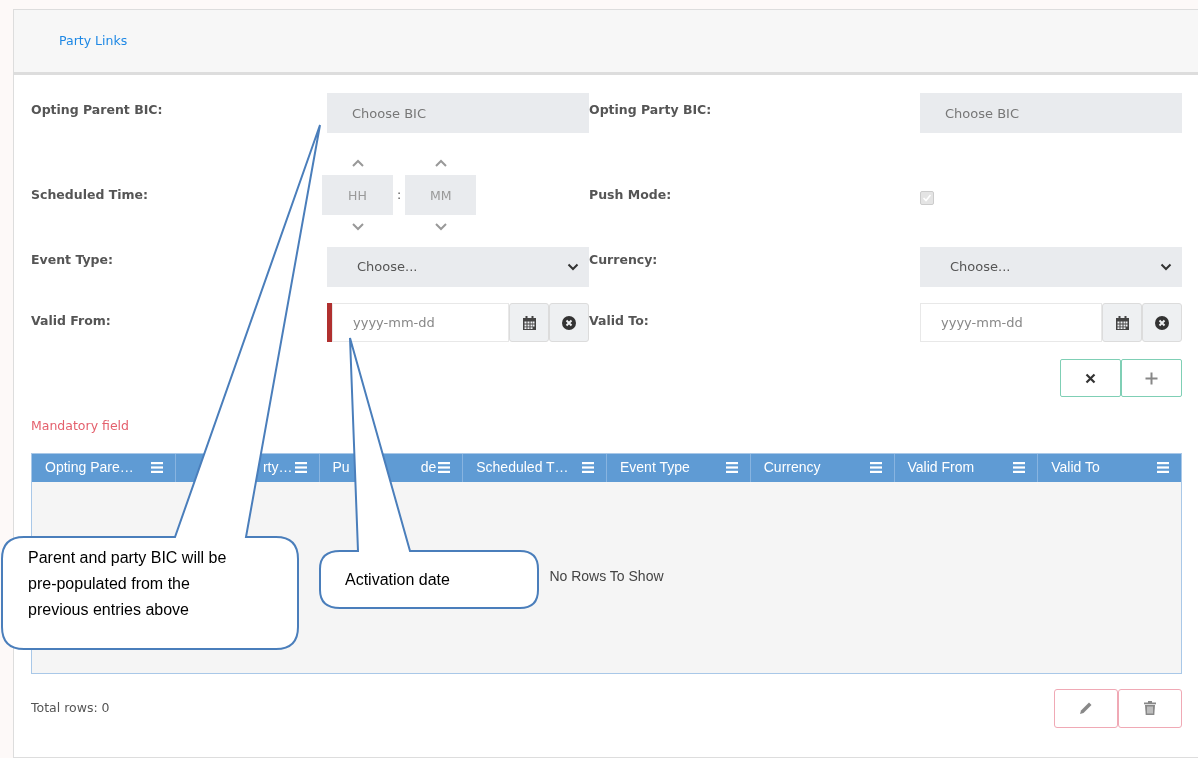 This screenshot has width=1198, height=758. I want to click on plus-icon, so click(1151, 378).